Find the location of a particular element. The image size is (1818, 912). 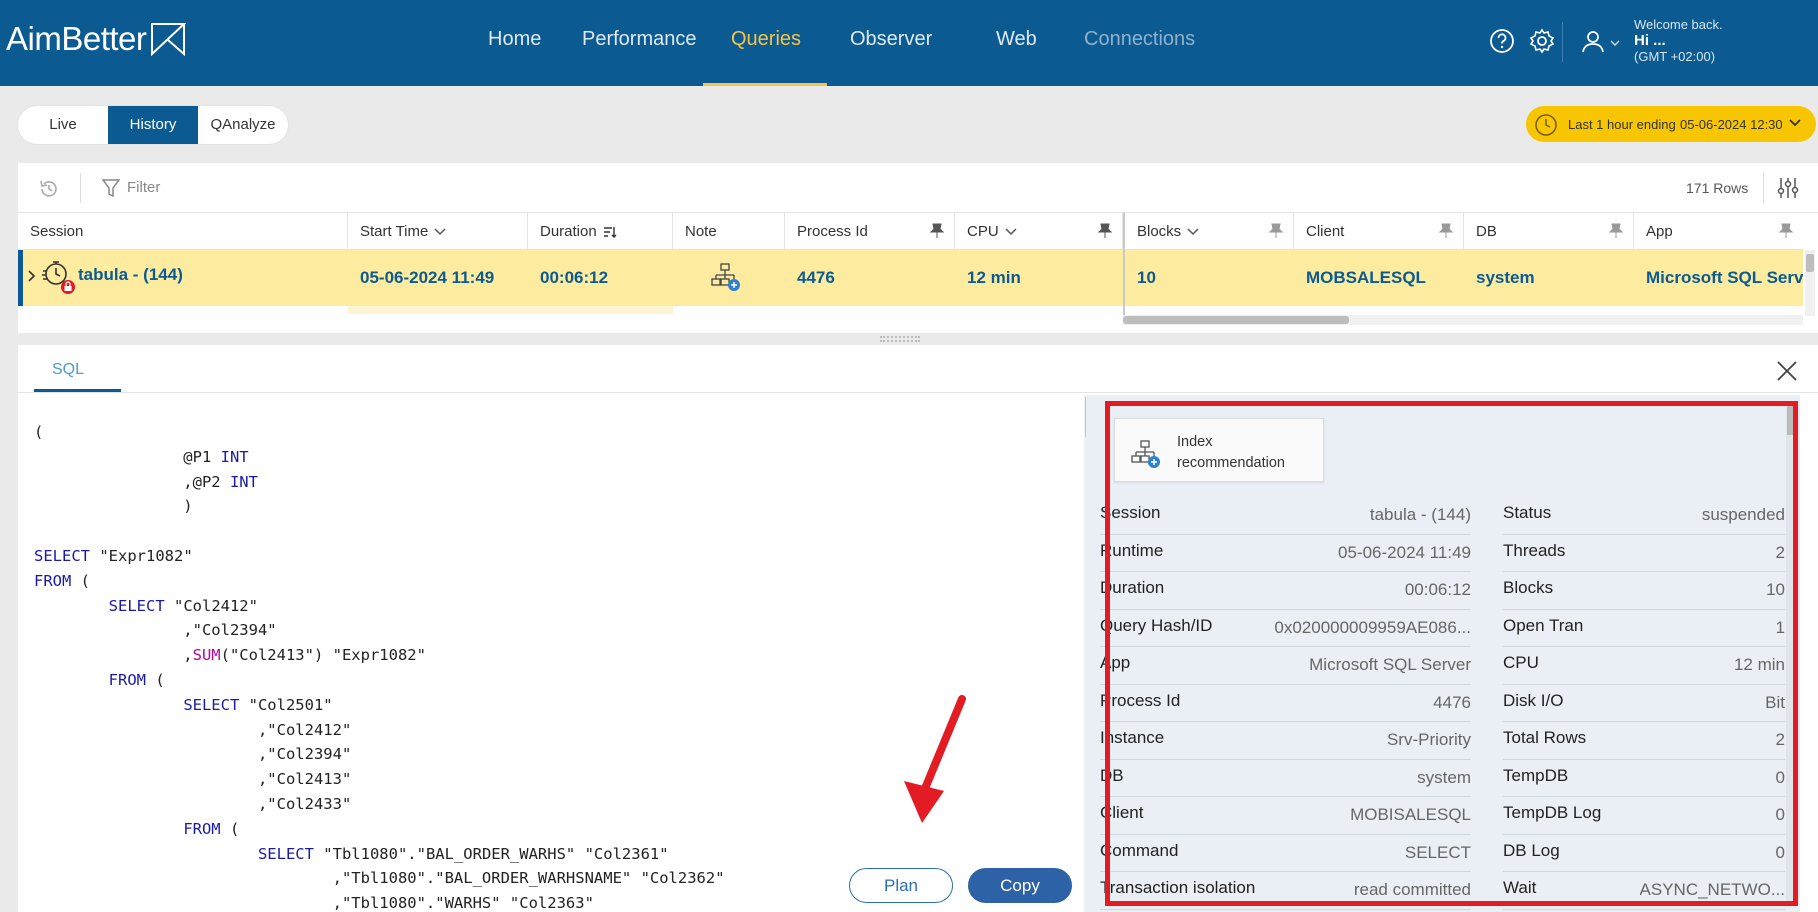

code-line: ,"Col2394" is located at coordinates (155, 630).